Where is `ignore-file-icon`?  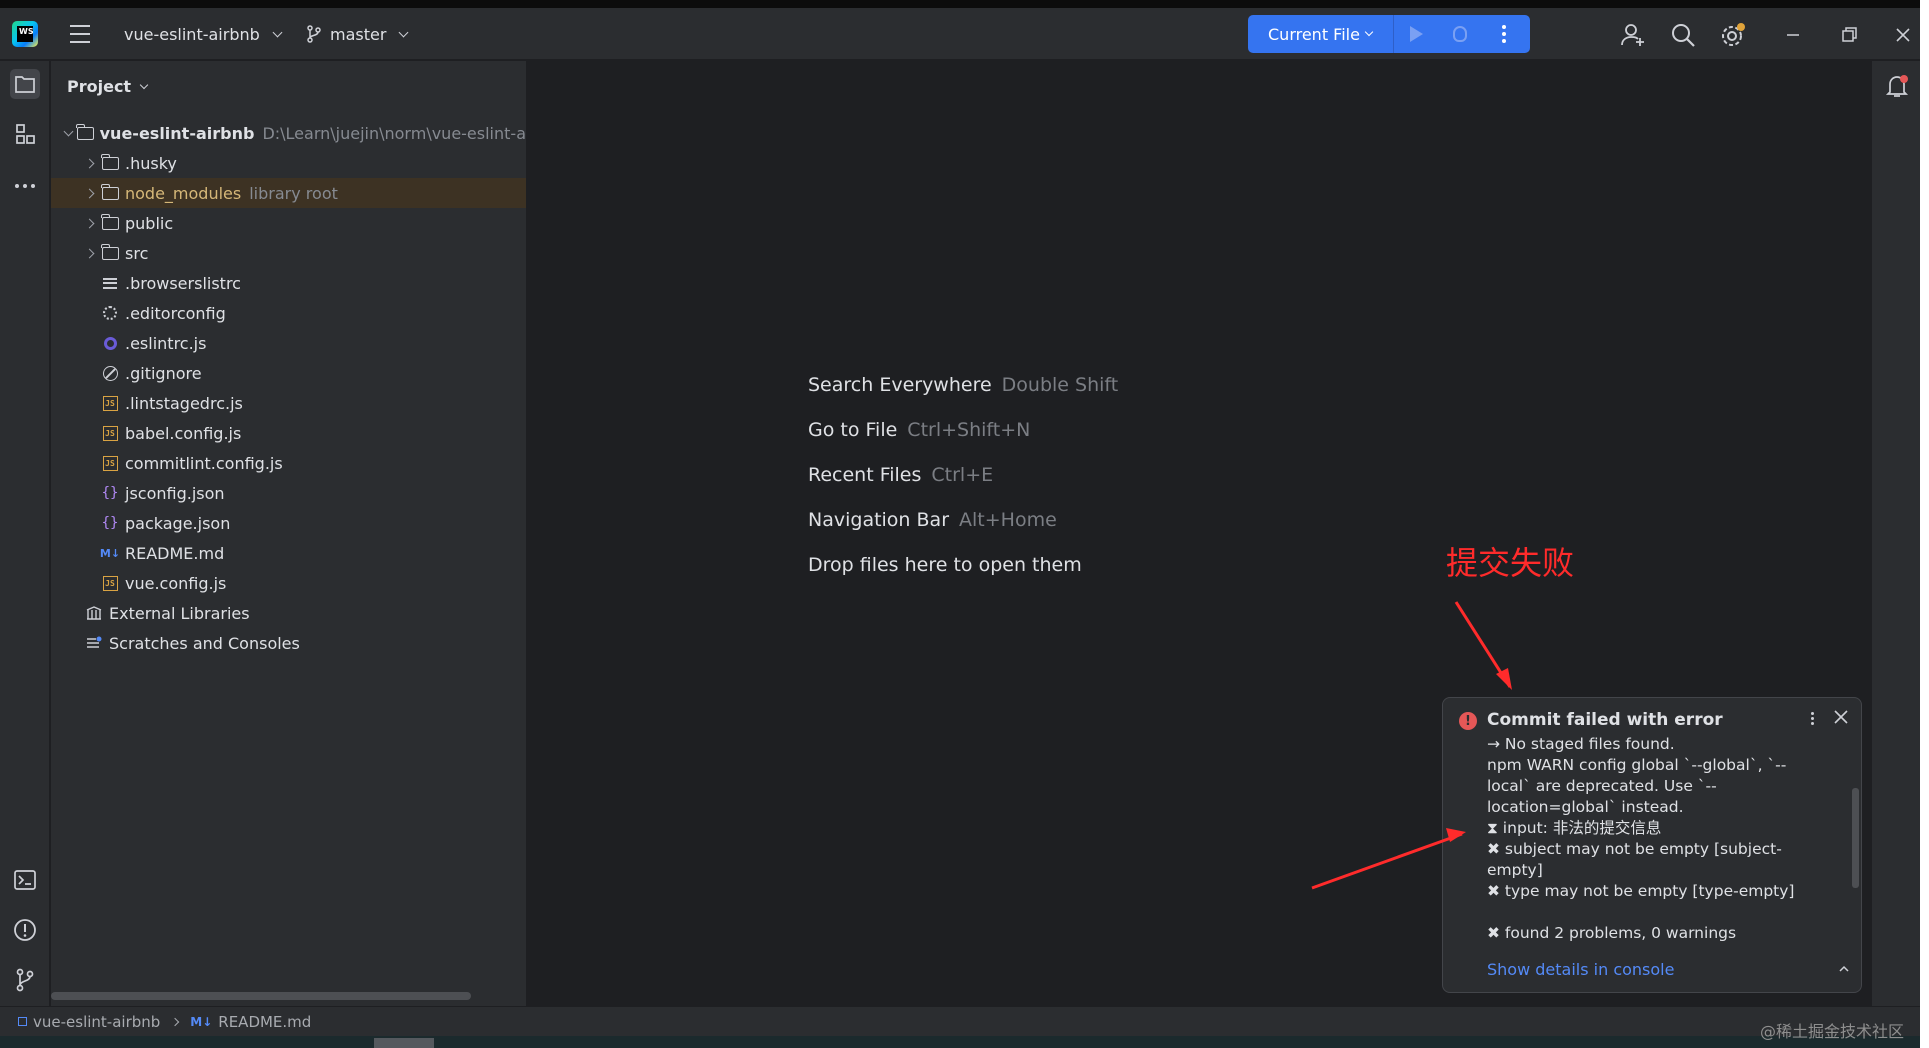
ignore-file-icon is located at coordinates (110, 373).